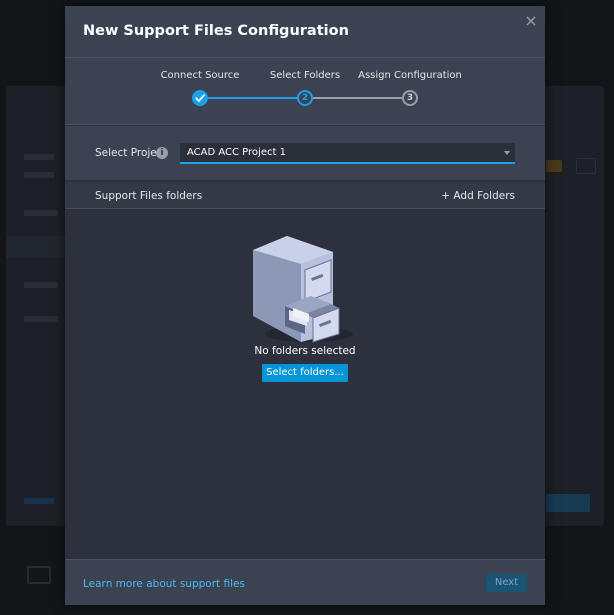 The height and width of the screenshot is (615, 614). Describe the element at coordinates (305, 582) in the screenshot. I see `dialog-footer: Learn more about support files Next` at that location.